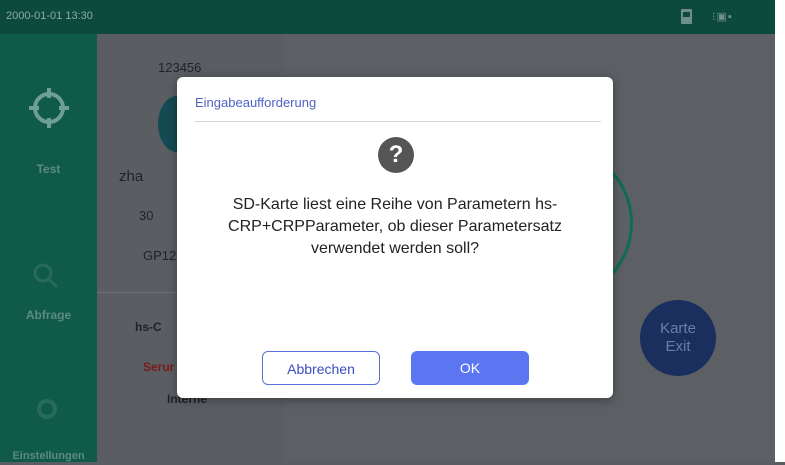 This screenshot has width=785, height=465. Describe the element at coordinates (48, 419) in the screenshot. I see `sidebar-item-einstellungen: Einstellungen` at that location.